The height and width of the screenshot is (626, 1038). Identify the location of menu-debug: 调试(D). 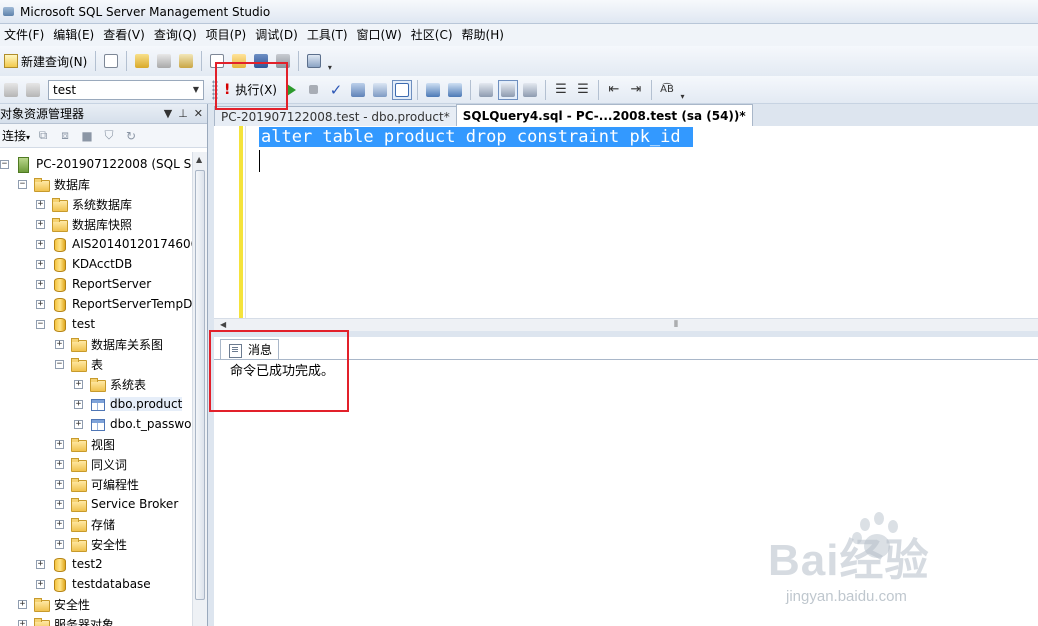
(279, 35).